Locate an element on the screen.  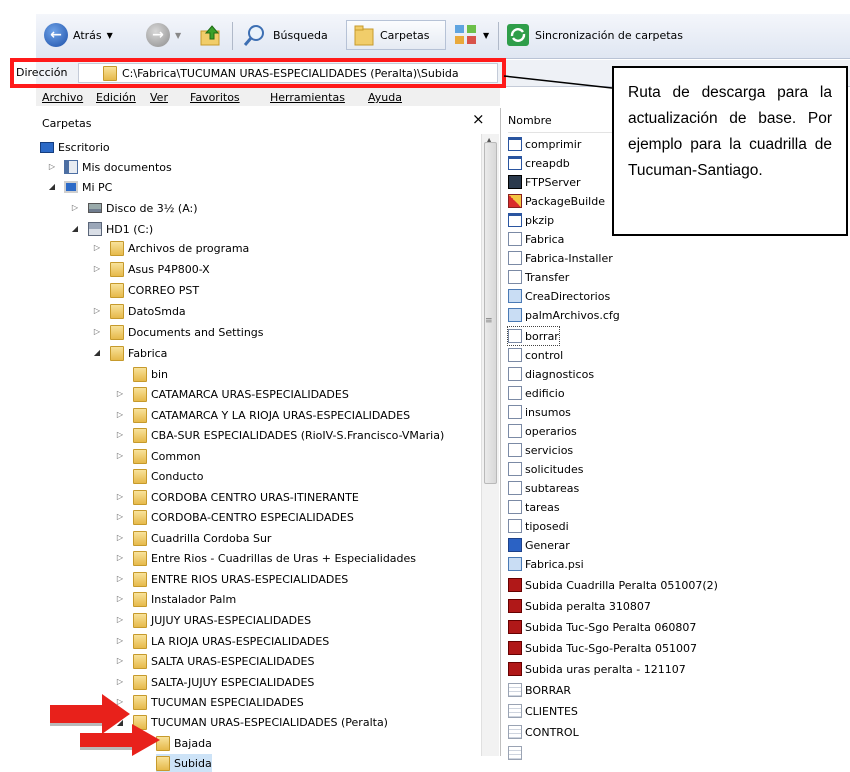
list-item: Fabrica-Installer is located at coordinates (560, 258).